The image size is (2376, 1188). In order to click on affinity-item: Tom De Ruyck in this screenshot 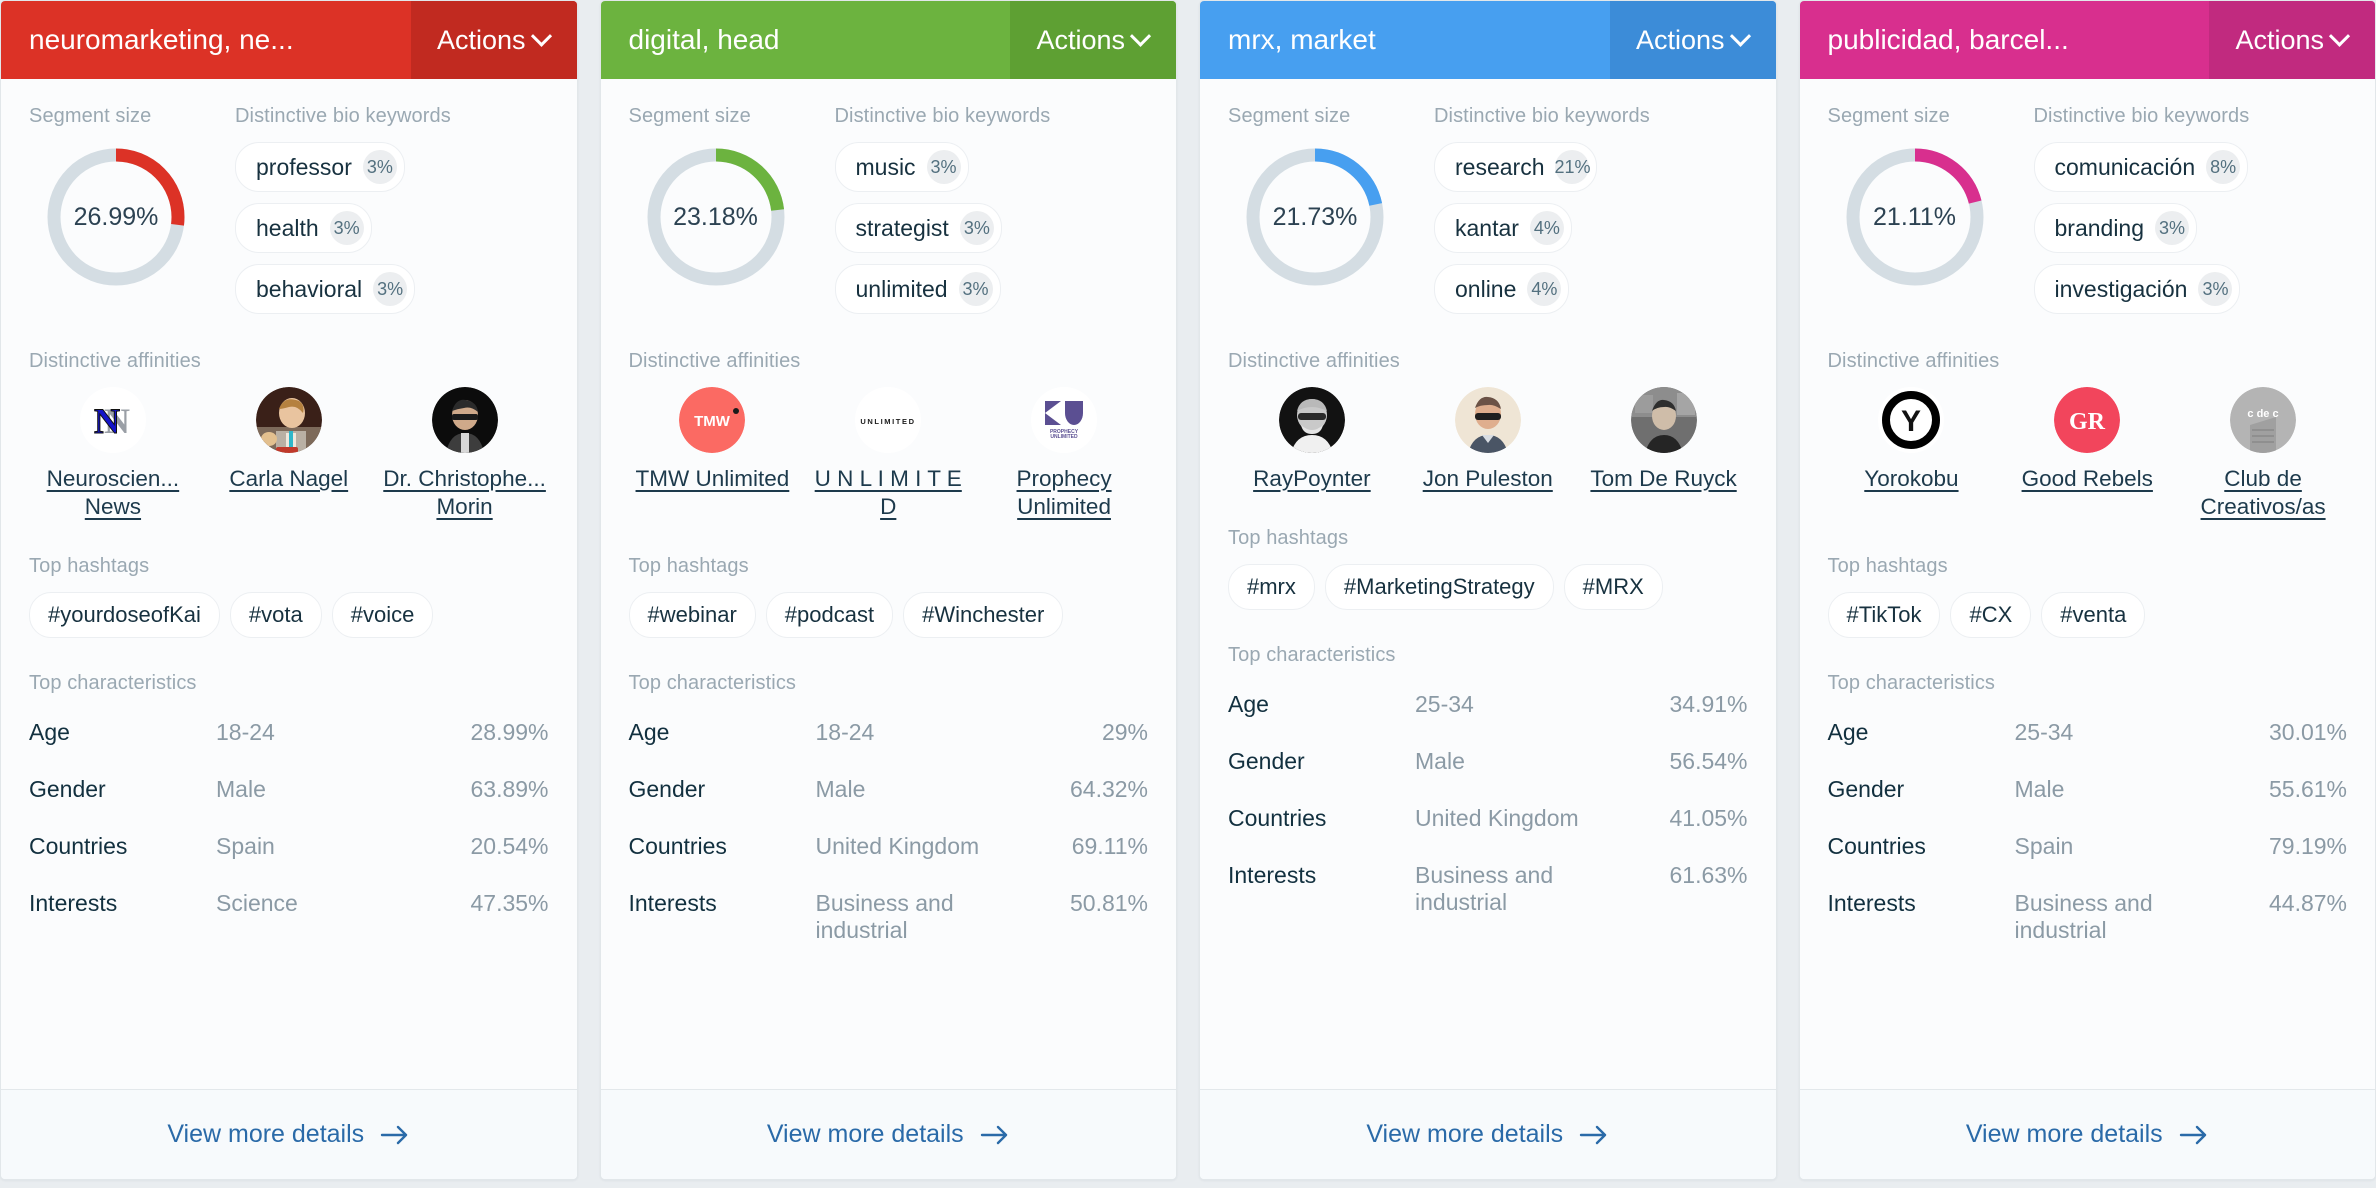, I will do `click(1664, 440)`.